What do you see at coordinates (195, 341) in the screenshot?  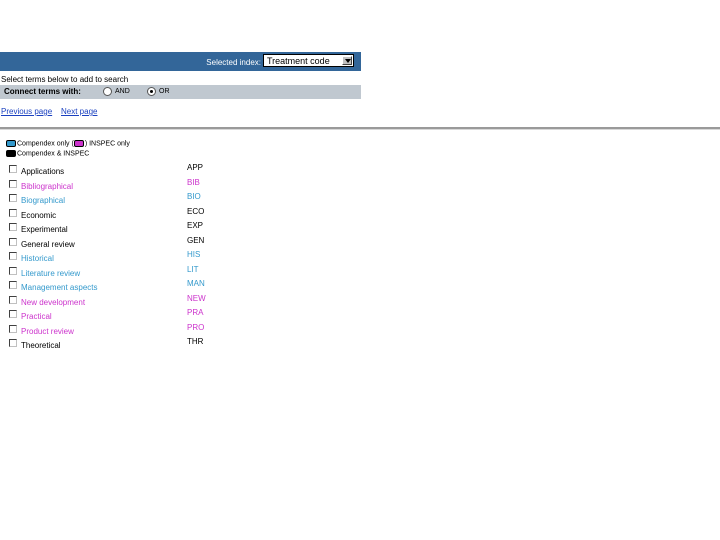 I see `term-code: THR` at bounding box center [195, 341].